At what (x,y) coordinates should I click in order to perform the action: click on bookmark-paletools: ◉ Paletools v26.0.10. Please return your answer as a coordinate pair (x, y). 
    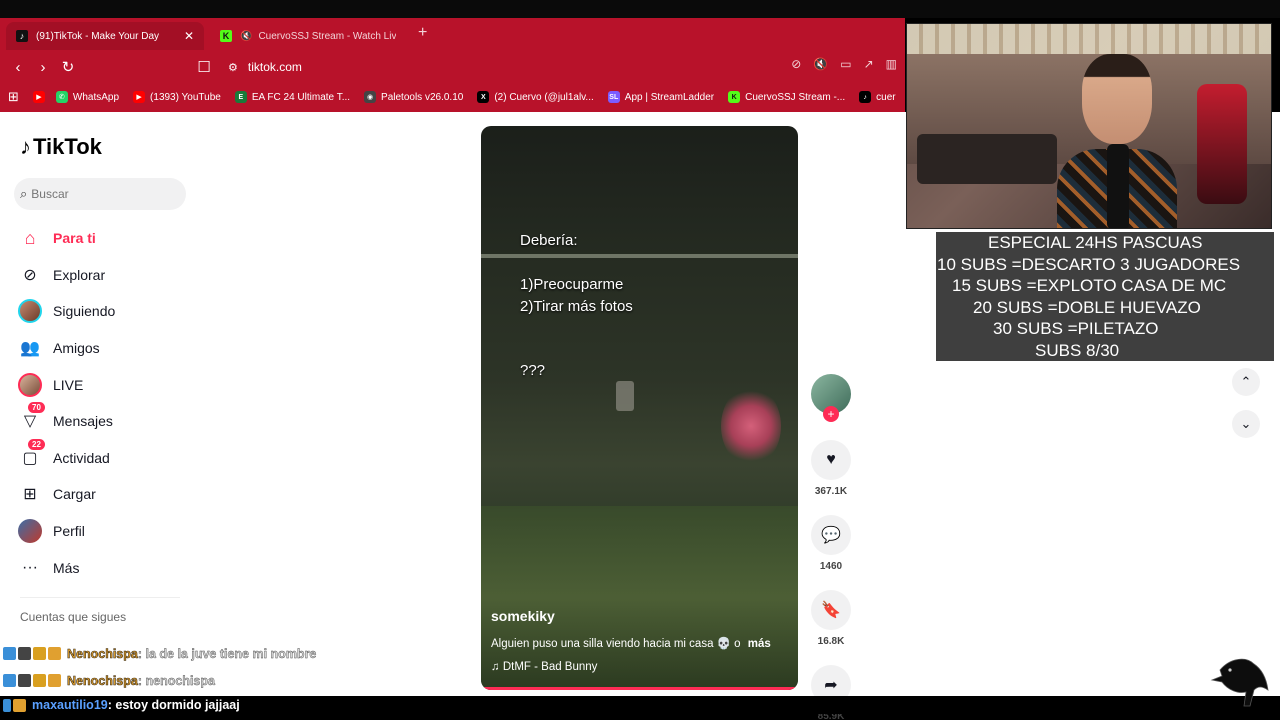
    Looking at the image, I should click on (413, 97).